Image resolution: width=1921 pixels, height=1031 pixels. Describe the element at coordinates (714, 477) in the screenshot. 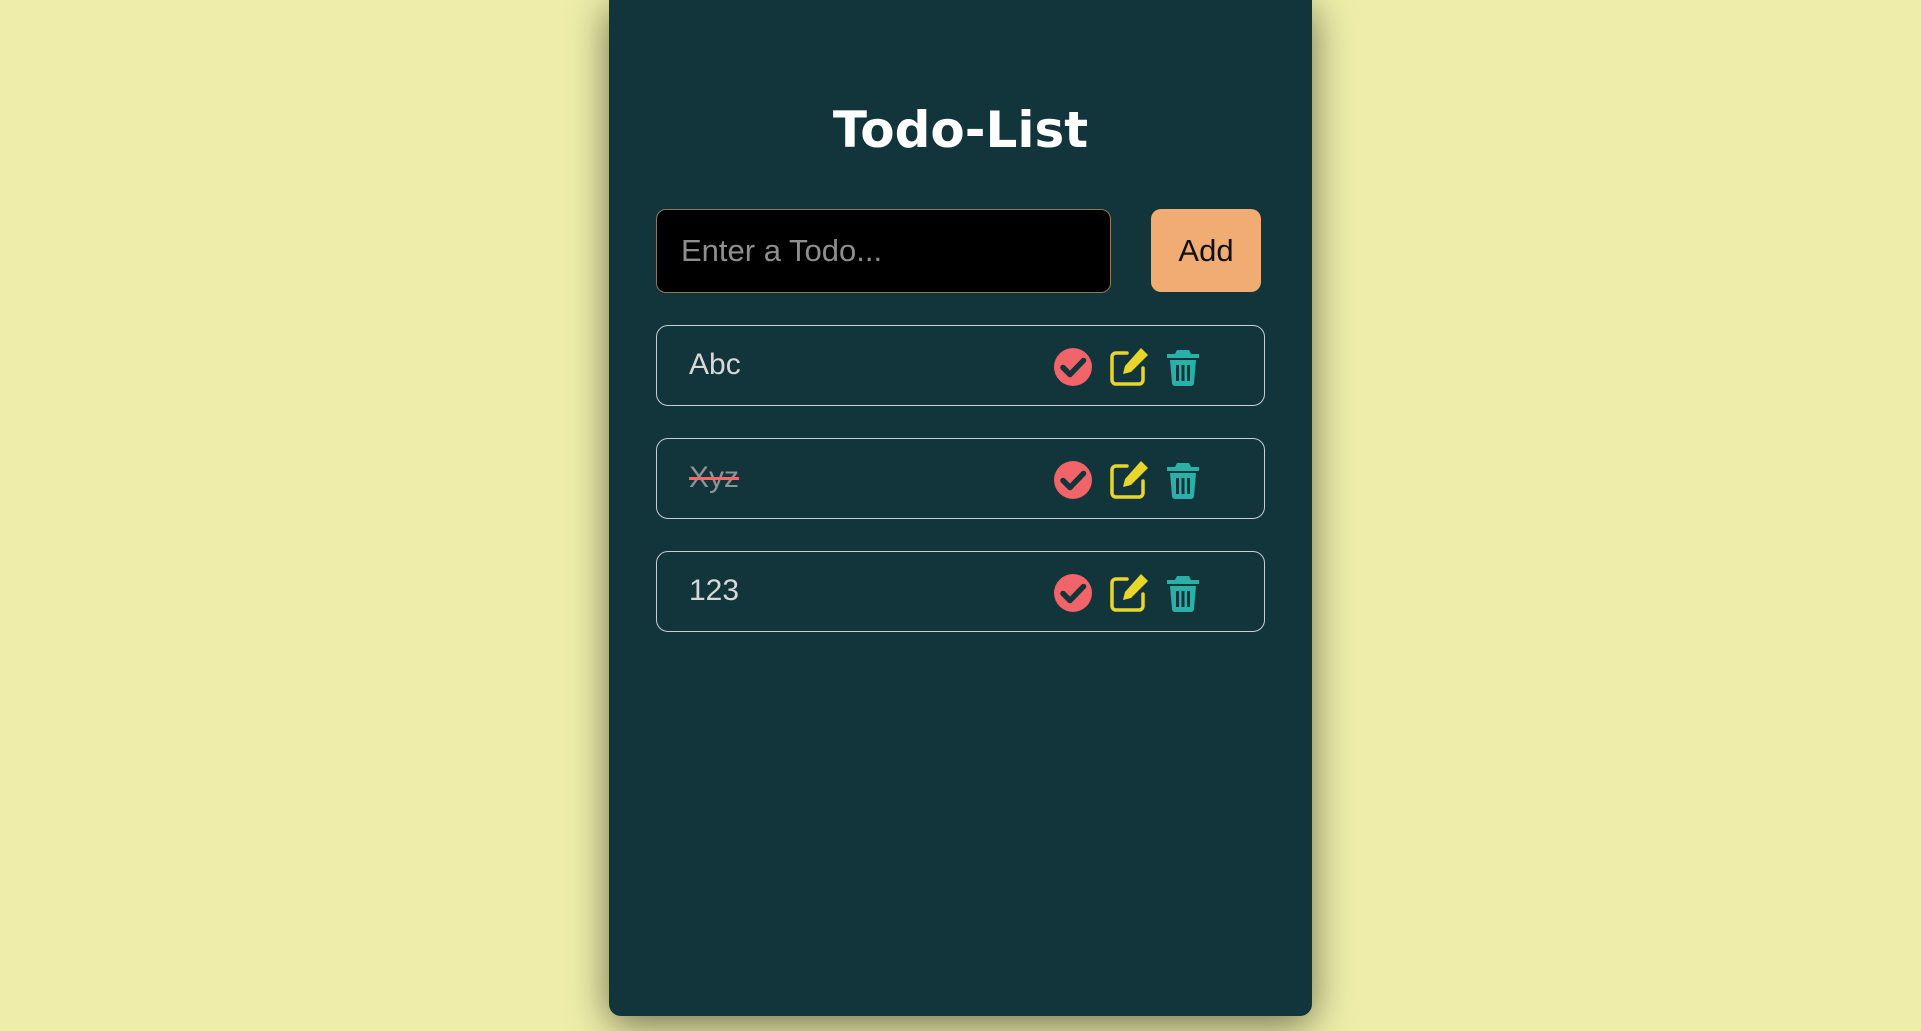

I see `todo-text: Xyz` at that location.